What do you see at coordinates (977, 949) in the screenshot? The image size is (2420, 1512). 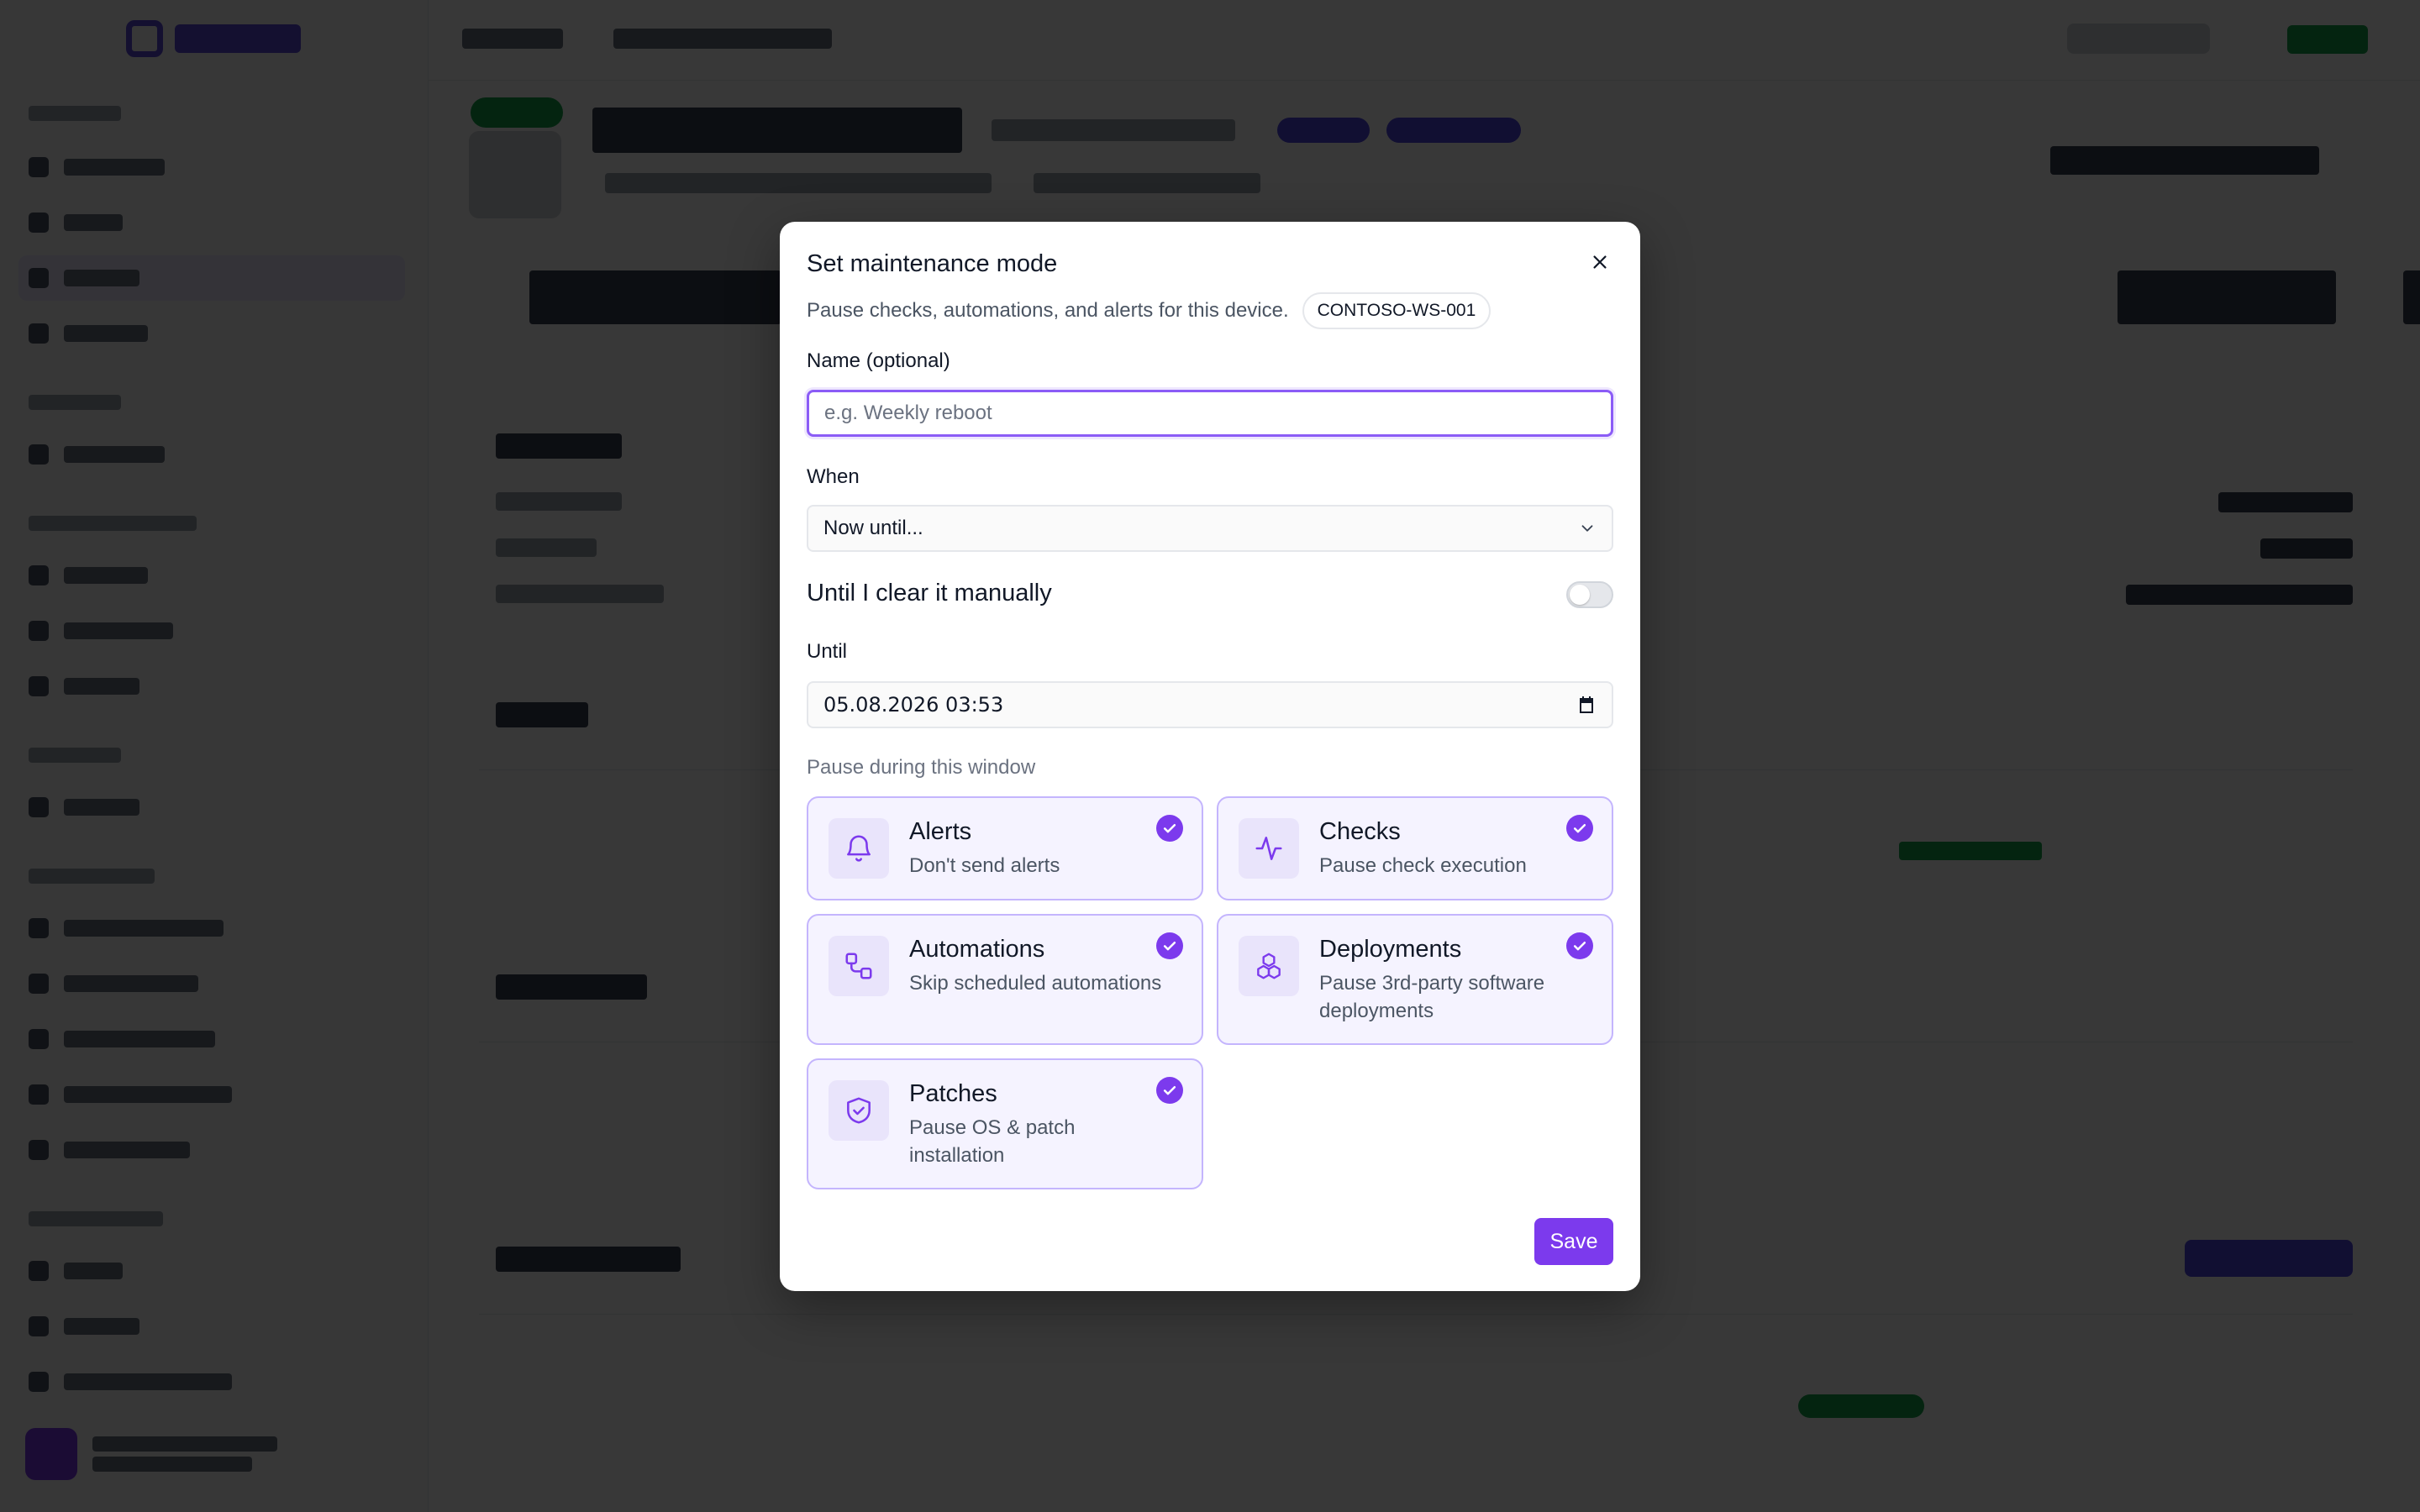 I see `option-title: Automations` at bounding box center [977, 949].